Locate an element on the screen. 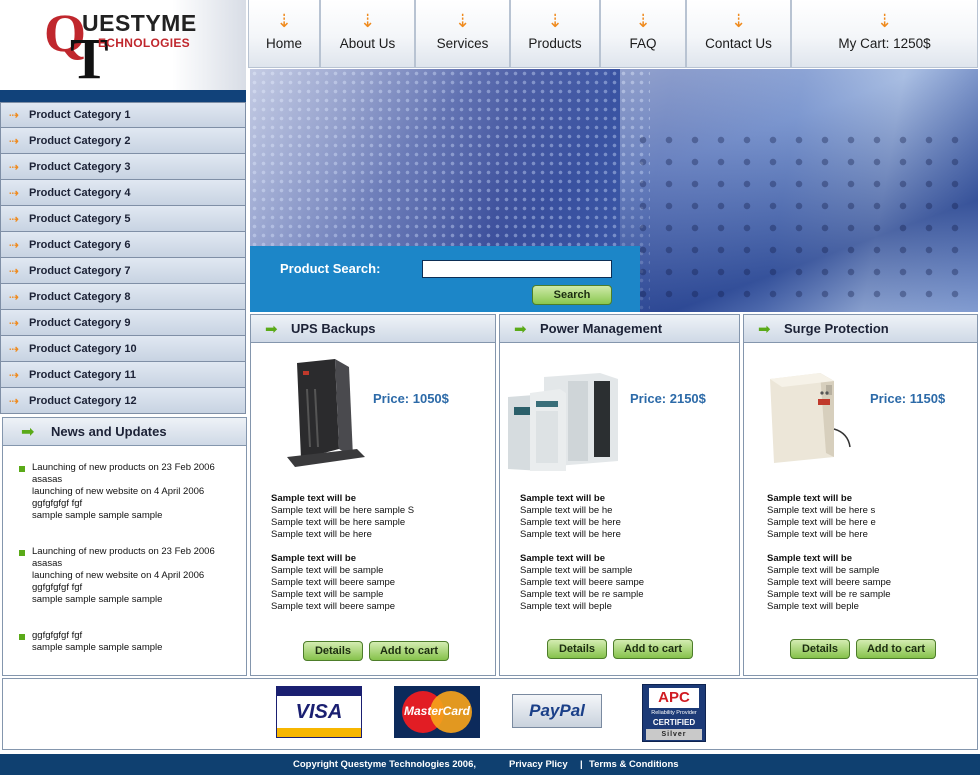  news-text: asasas is located at coordinates (47, 563).